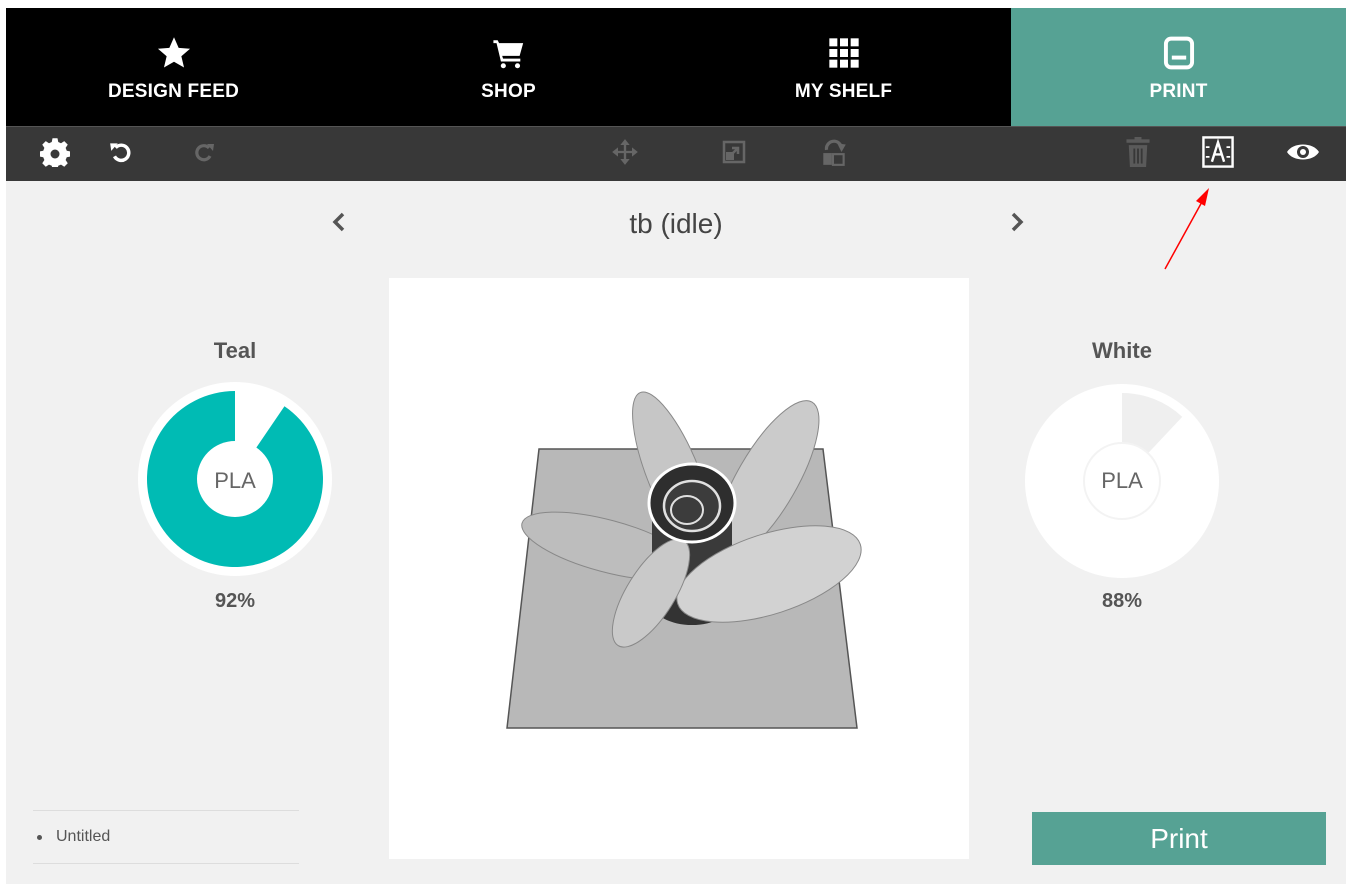 This screenshot has width=1352, height=886. Describe the element at coordinates (1178, 91) in the screenshot. I see `tab-label: PRINT` at that location.